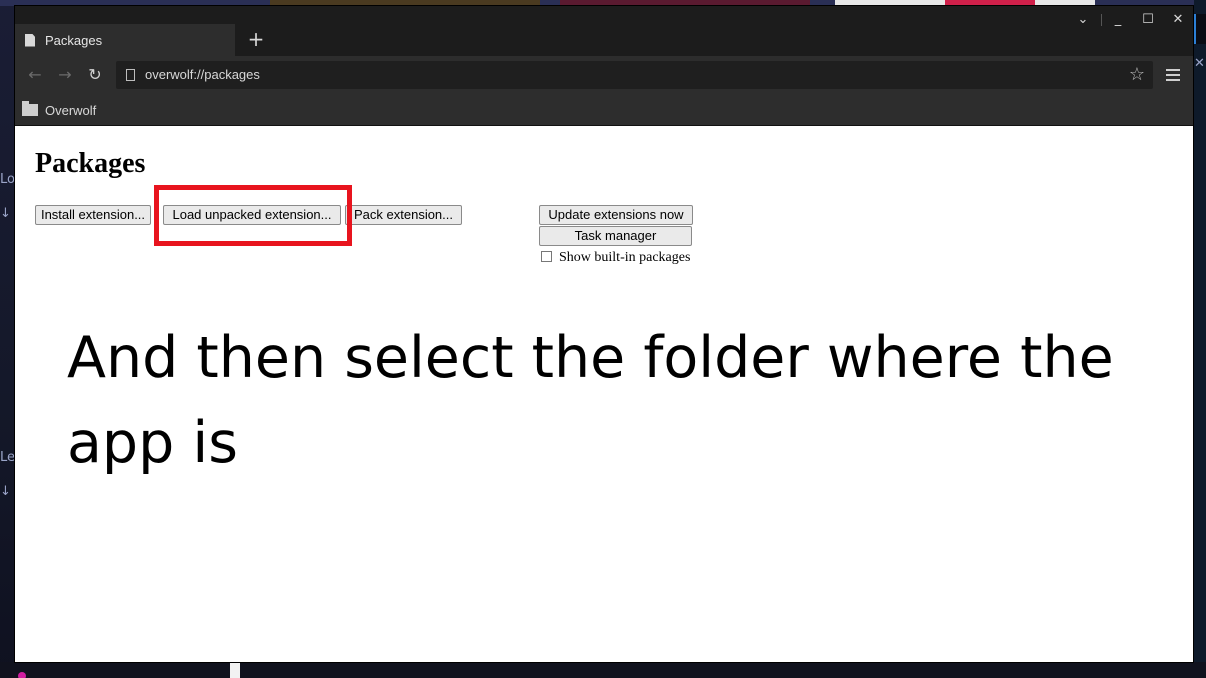 The image size is (1206, 678). Describe the element at coordinates (1083, 21) in the screenshot. I see `chevron-down-icon: ⌄` at that location.